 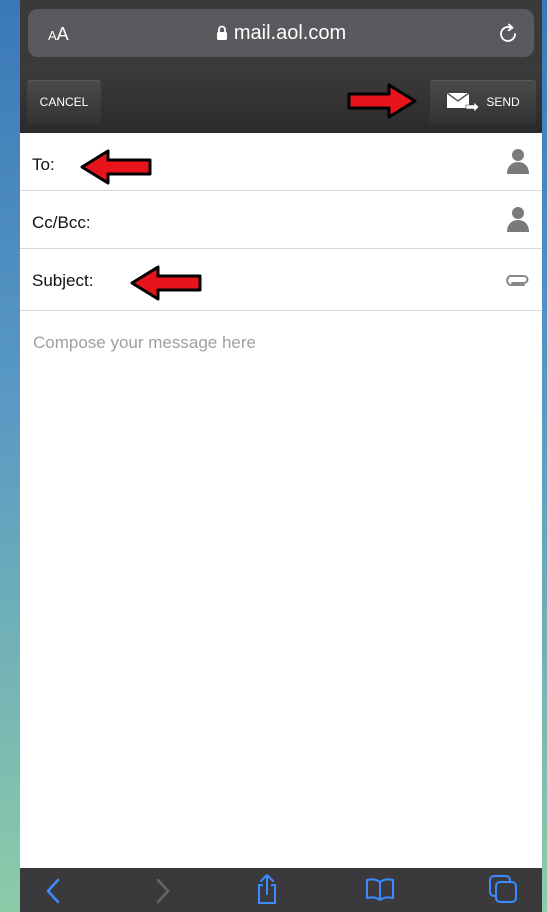 What do you see at coordinates (145, 342) in the screenshot?
I see `compose-placeholder: Compose your message here` at bounding box center [145, 342].